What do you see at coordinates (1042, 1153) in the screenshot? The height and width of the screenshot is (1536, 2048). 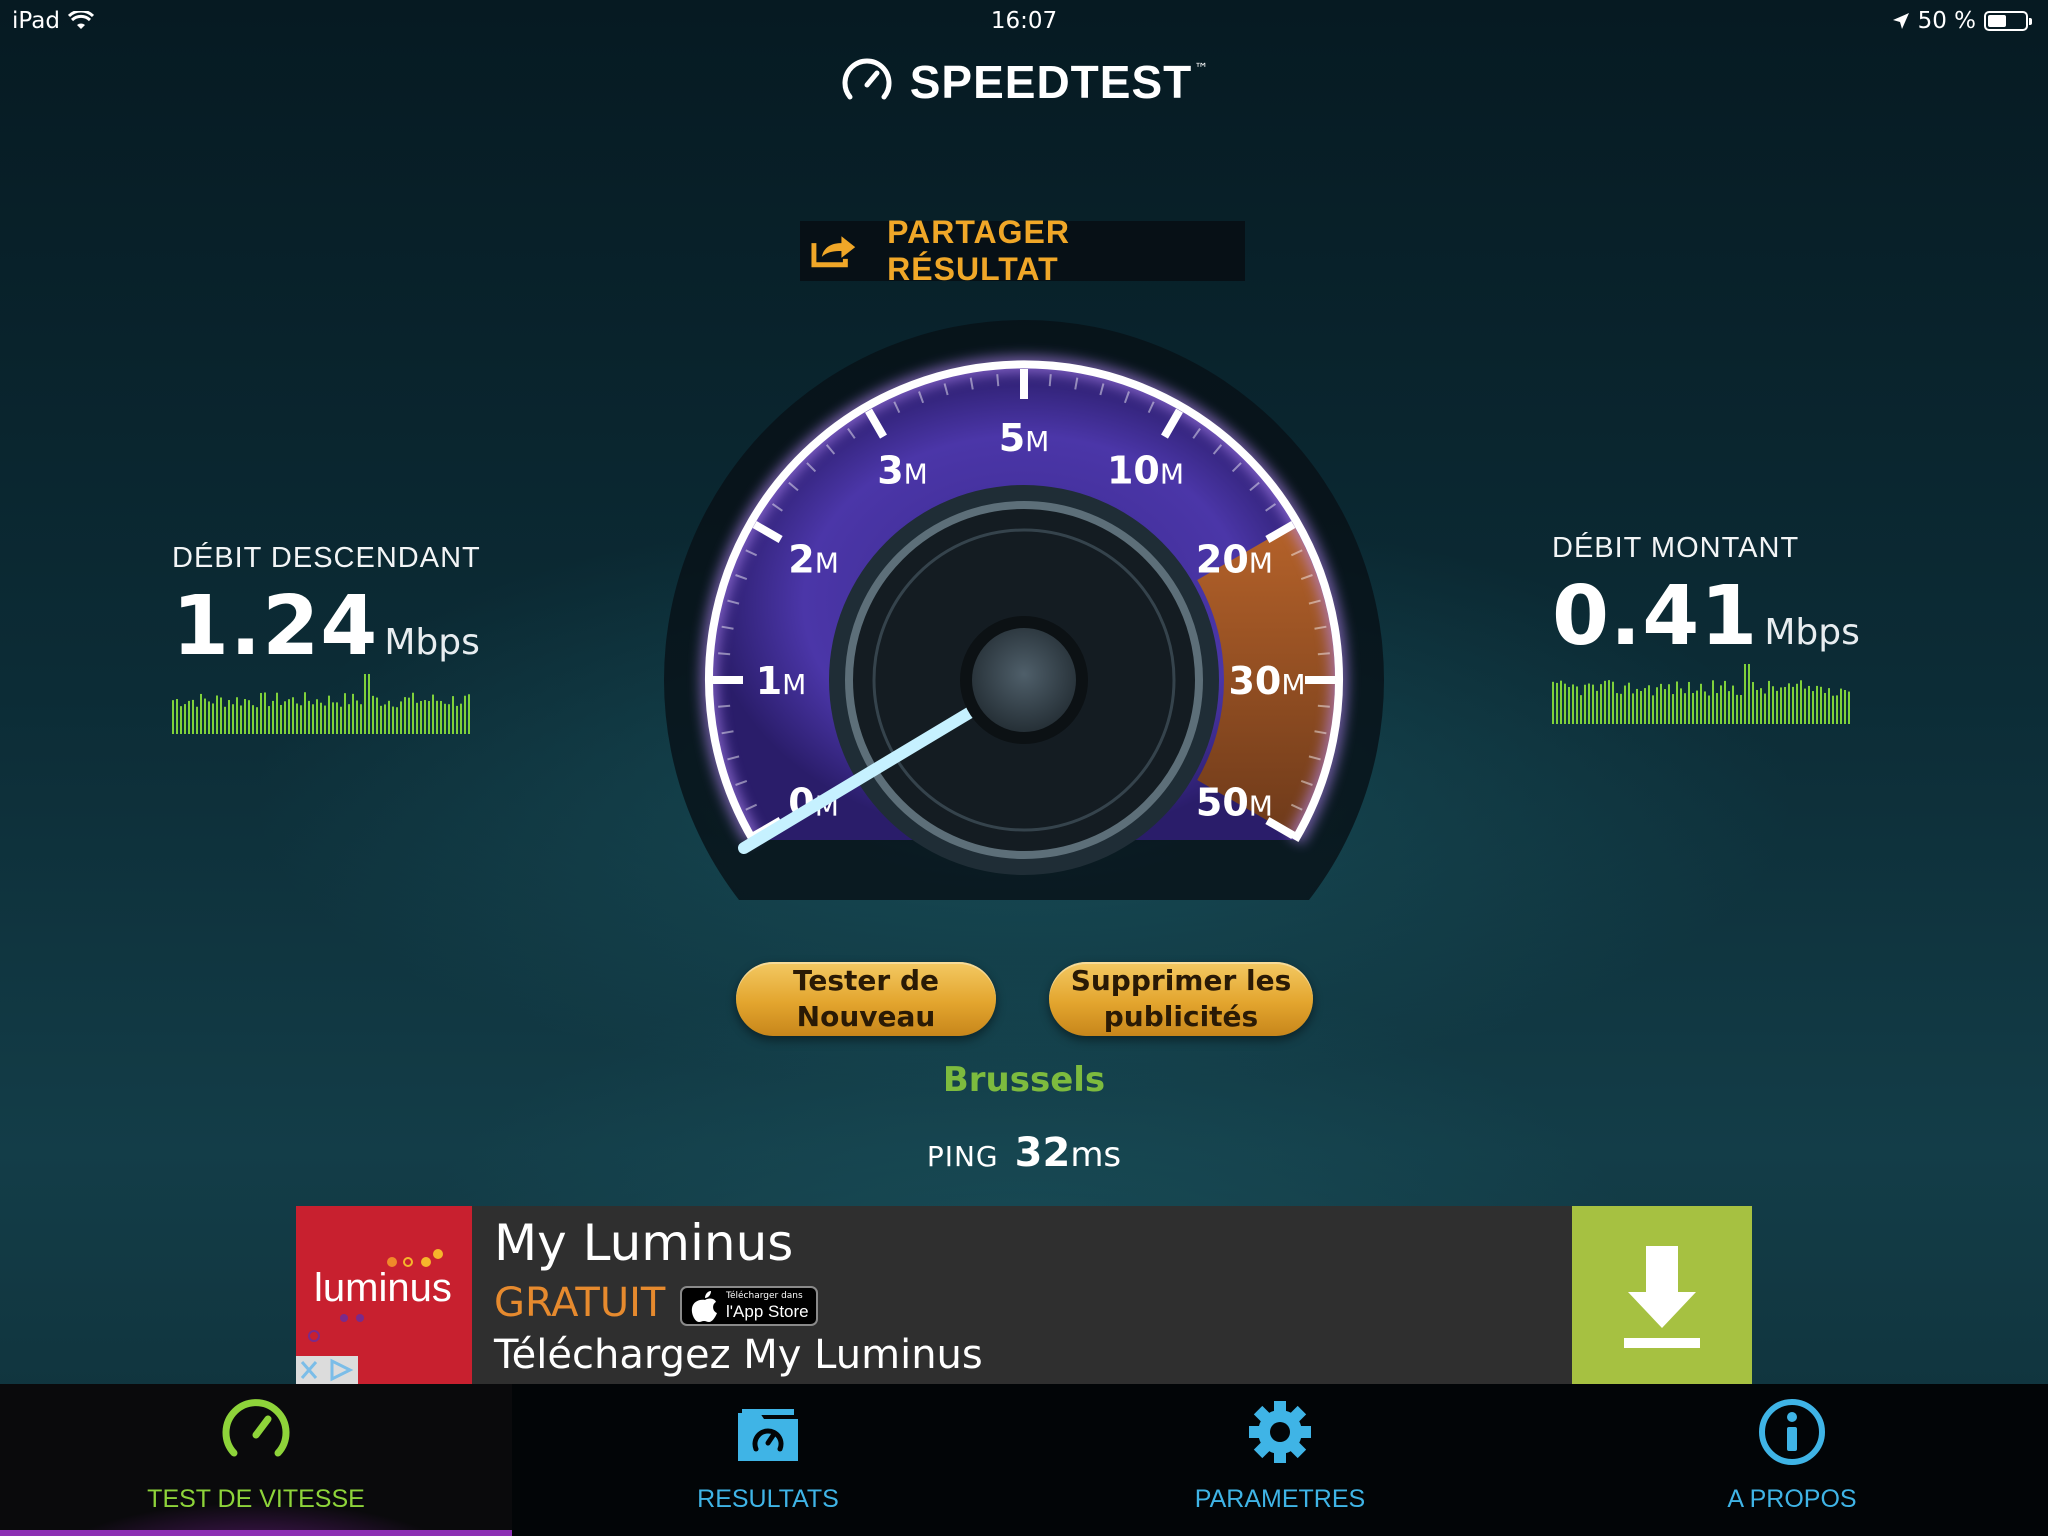 I see `ping-value: 32` at bounding box center [1042, 1153].